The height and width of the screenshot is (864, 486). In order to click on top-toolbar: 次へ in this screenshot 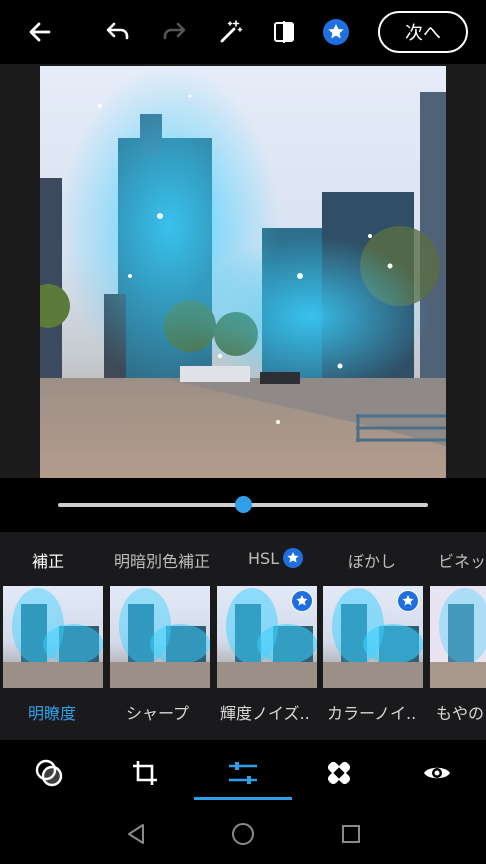, I will do `click(243, 32)`.